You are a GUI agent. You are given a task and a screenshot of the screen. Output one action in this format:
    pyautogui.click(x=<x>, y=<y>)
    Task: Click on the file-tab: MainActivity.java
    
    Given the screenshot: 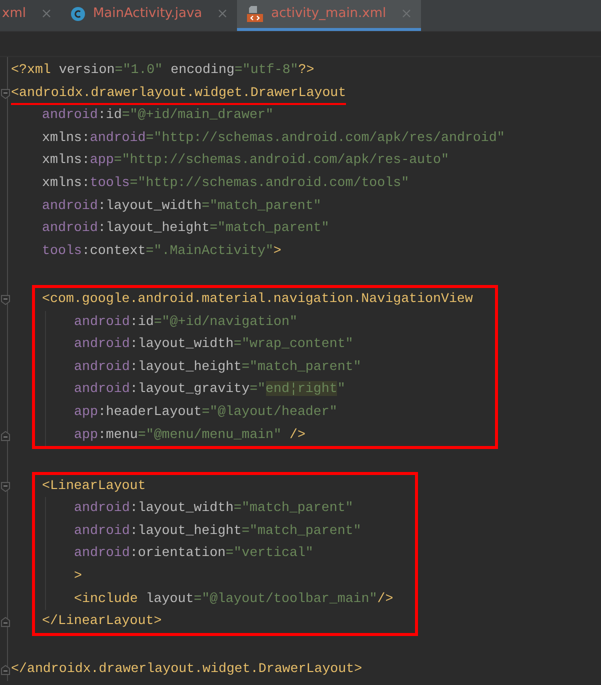 What is the action you would take?
    pyautogui.click(x=149, y=15)
    